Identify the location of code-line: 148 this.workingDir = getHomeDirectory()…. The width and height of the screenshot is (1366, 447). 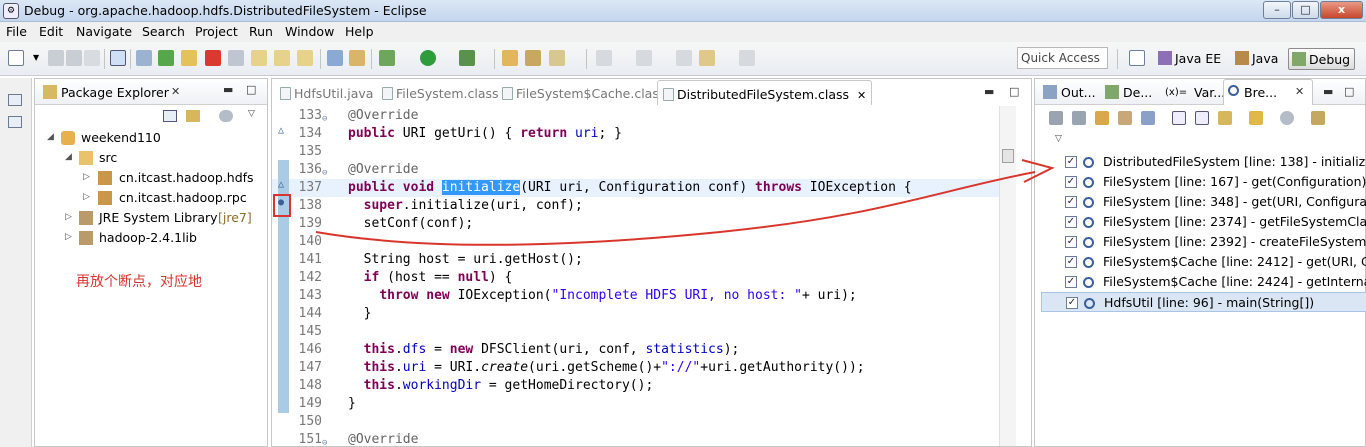
(635, 386).